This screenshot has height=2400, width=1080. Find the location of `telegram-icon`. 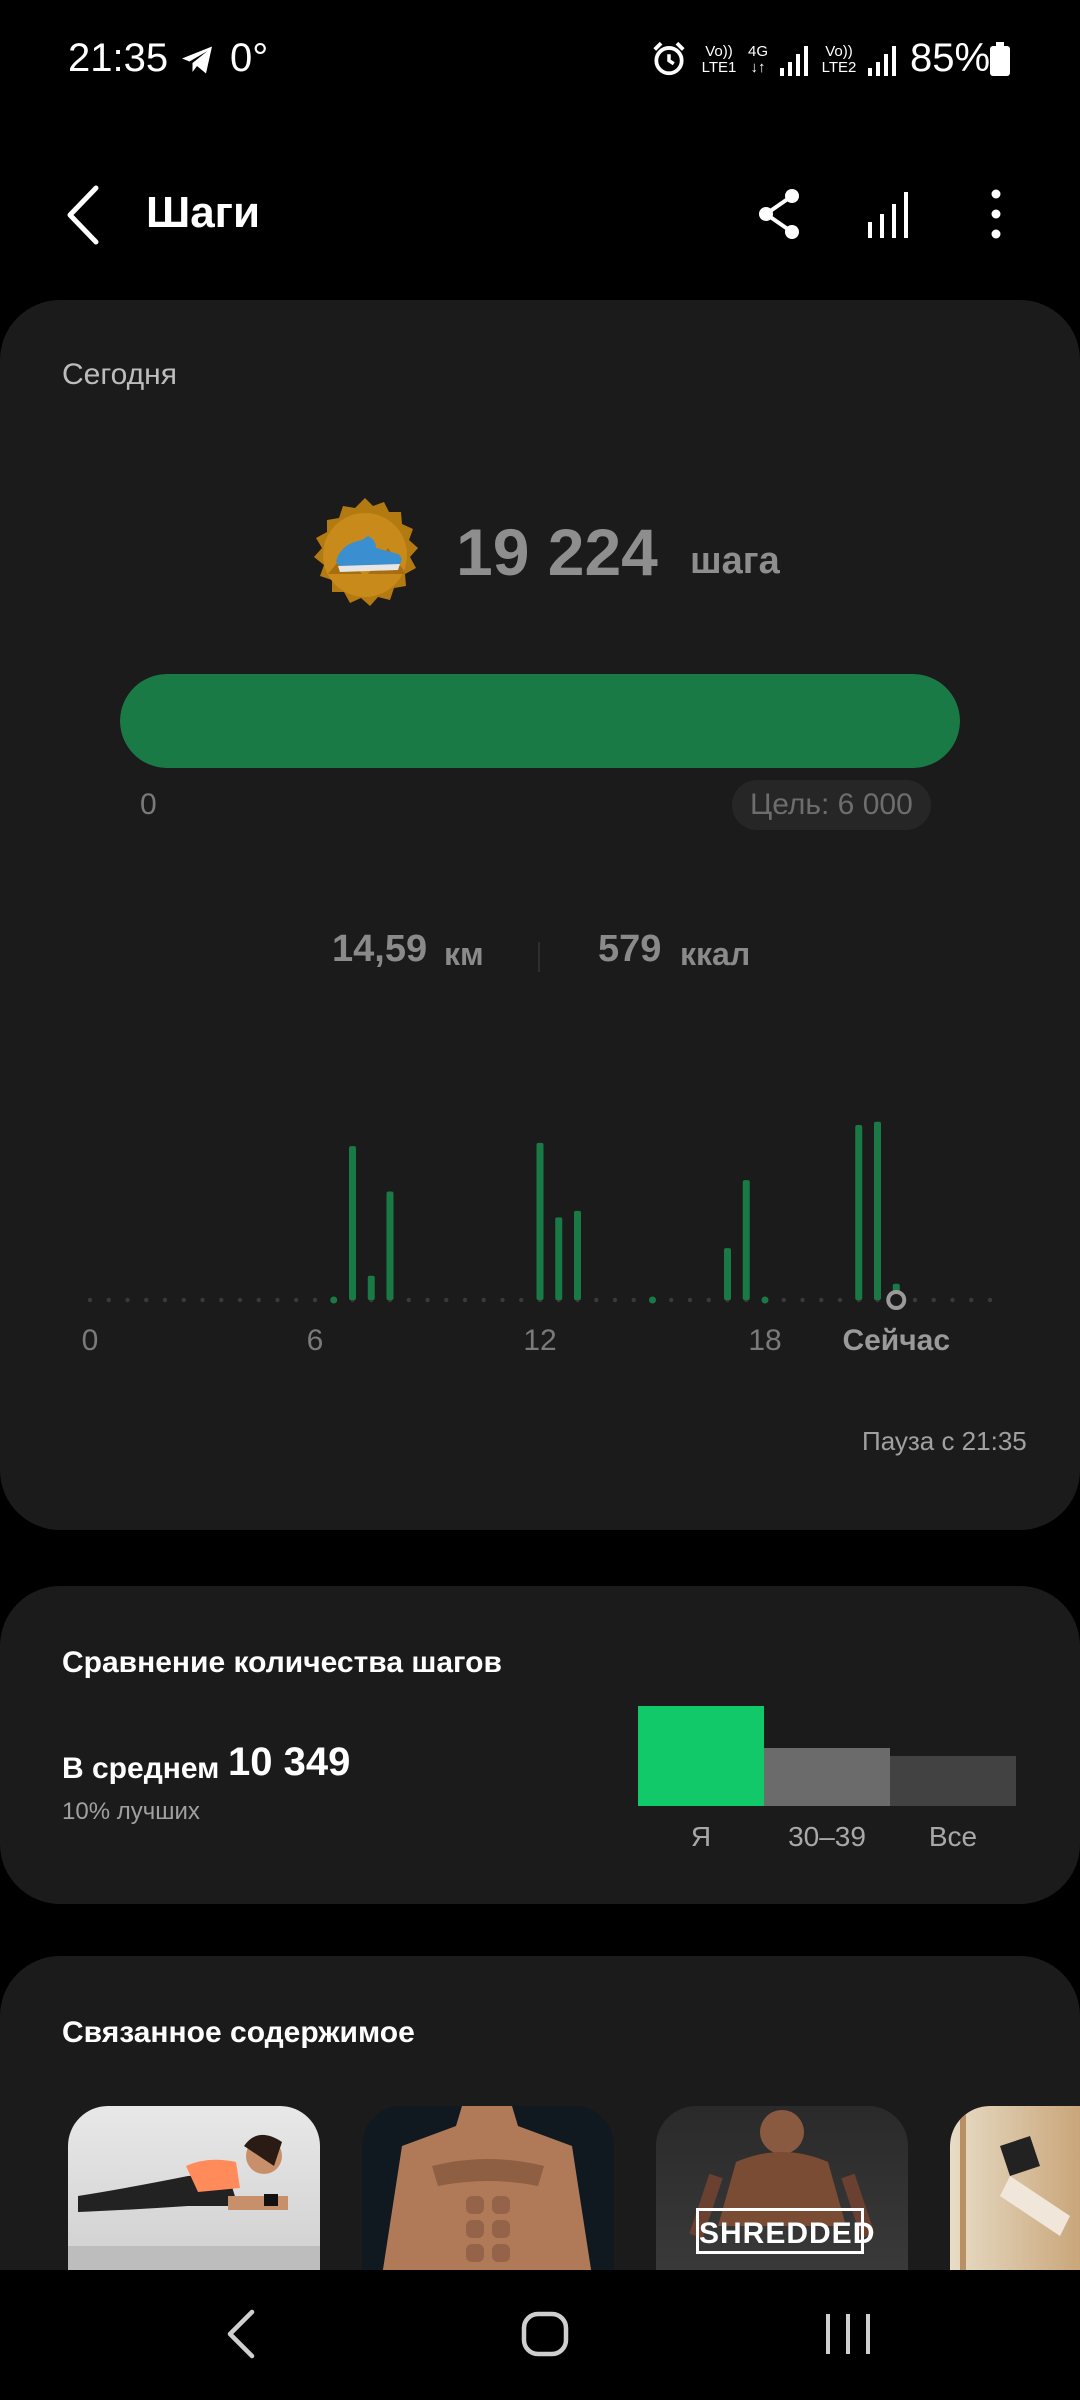

telegram-icon is located at coordinates (197, 60).